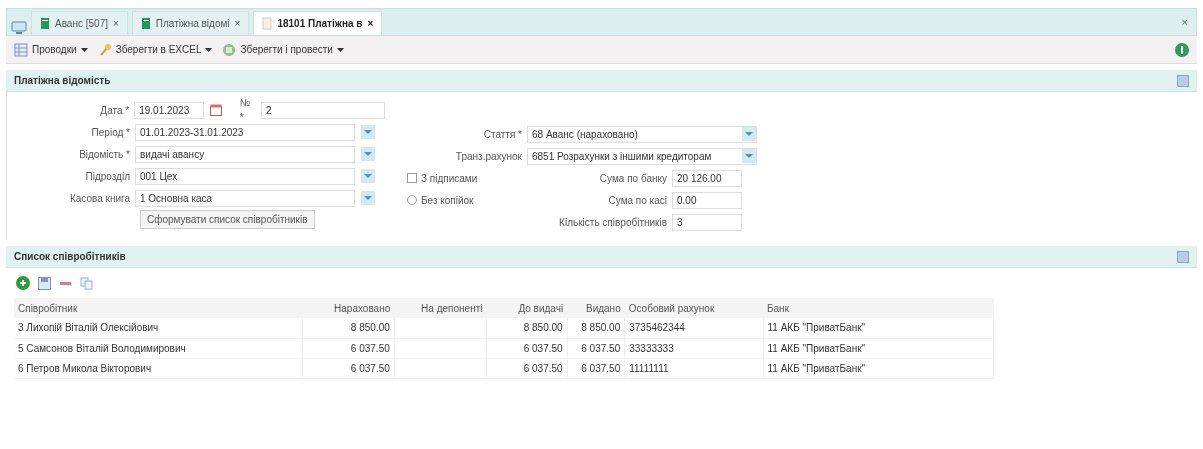 The height and width of the screenshot is (449, 1203). I want to click on column-header: До видачі, so click(527, 308).